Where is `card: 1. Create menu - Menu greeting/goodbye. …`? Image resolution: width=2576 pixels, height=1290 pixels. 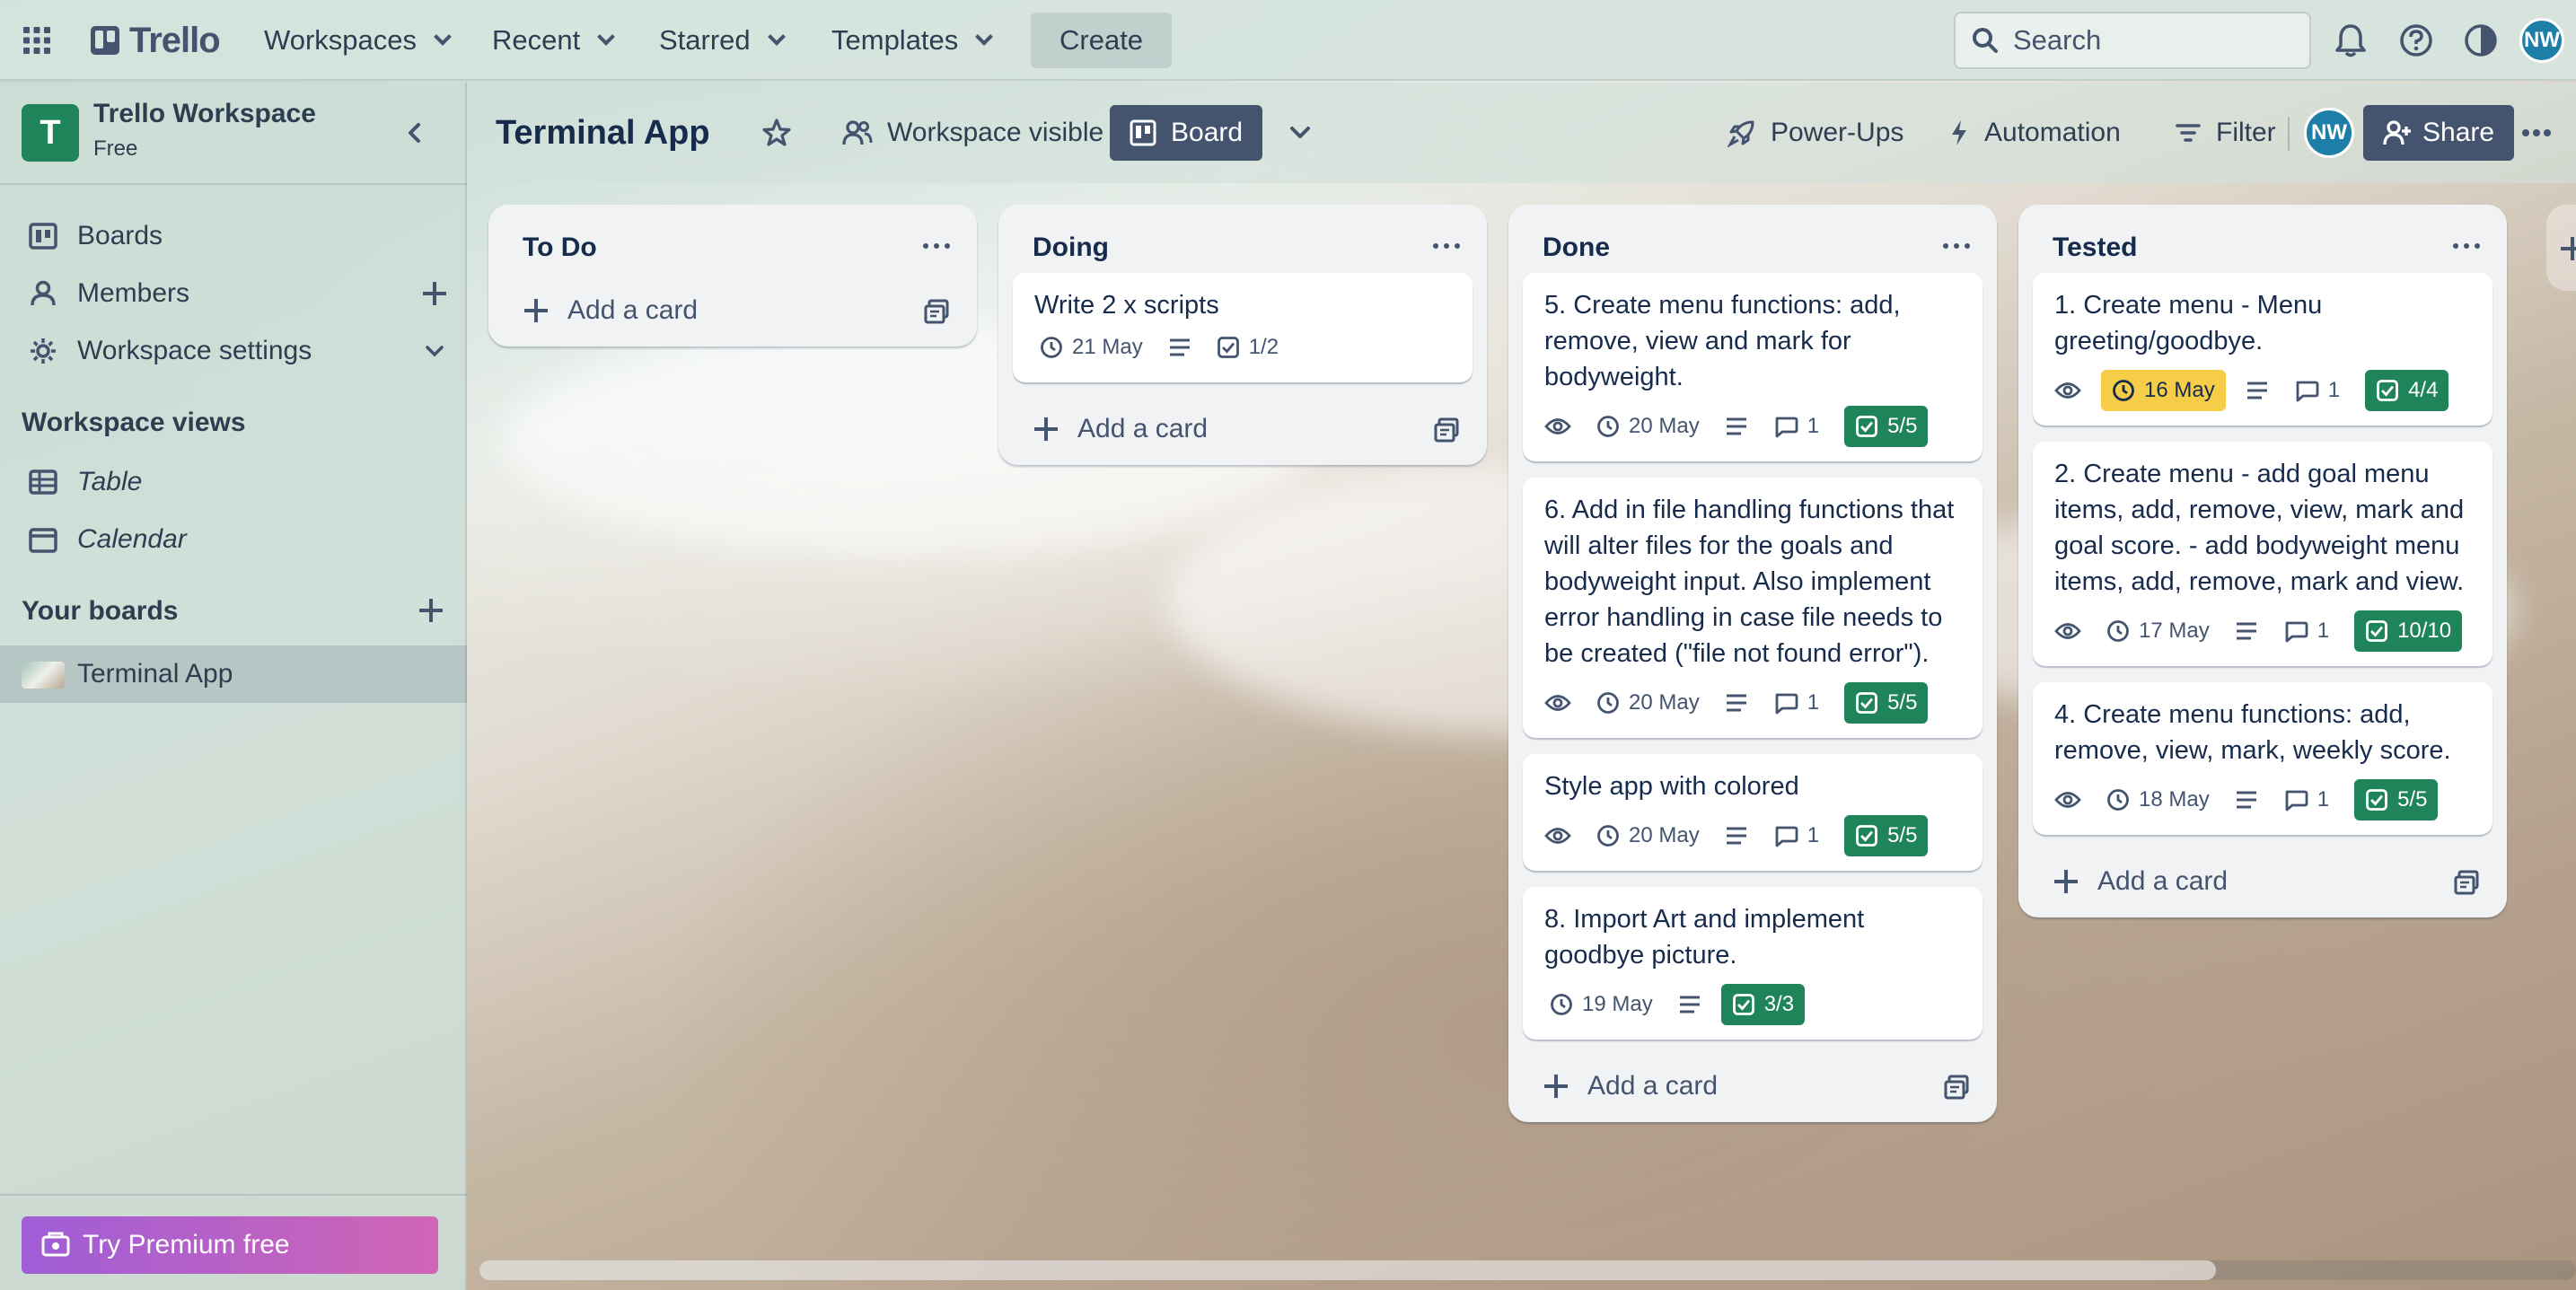 card: 1. Create menu - Menu greeting/goodbye. … is located at coordinates (2262, 349).